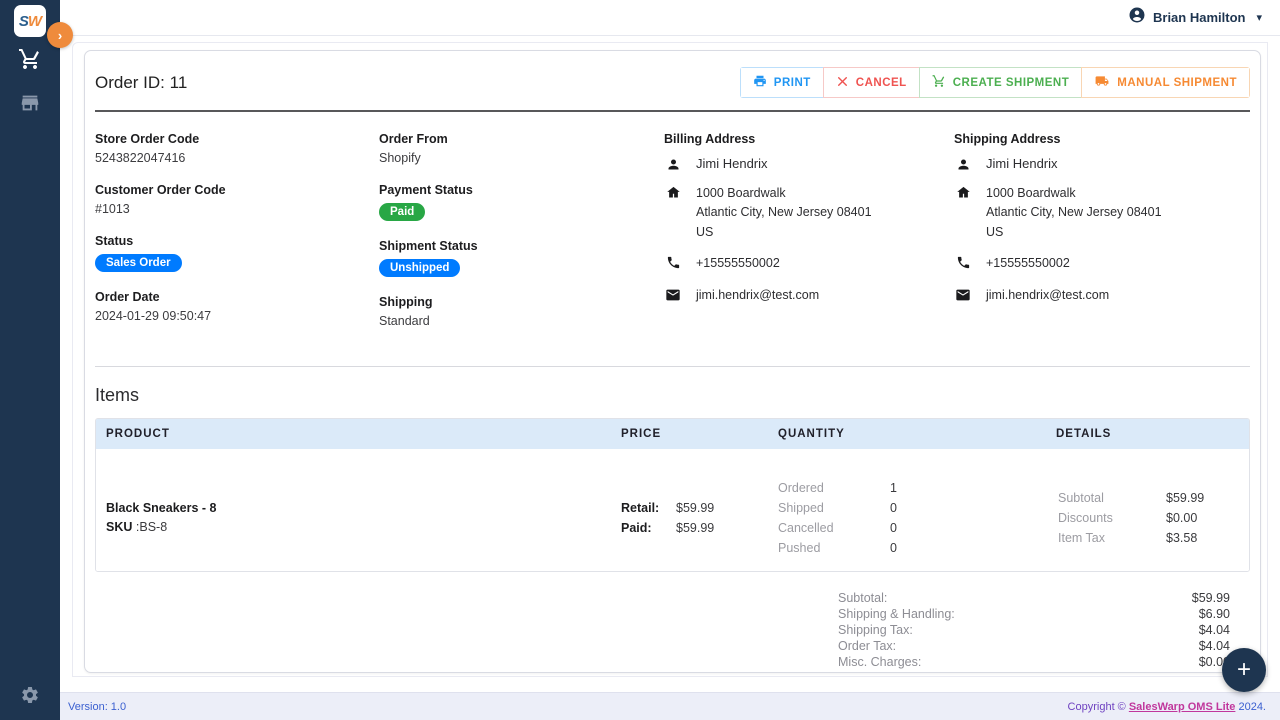 The width and height of the screenshot is (1280, 720). I want to click on field-label: Status, so click(114, 241).